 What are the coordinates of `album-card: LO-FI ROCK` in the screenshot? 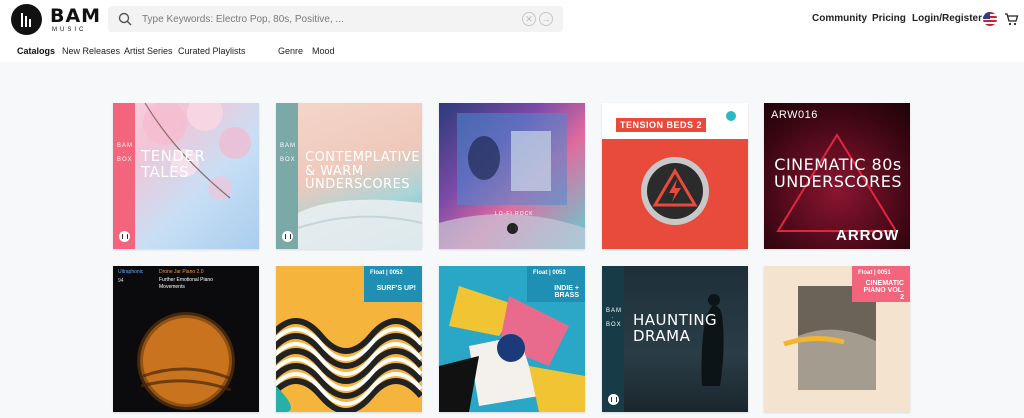 It's located at (512, 176).